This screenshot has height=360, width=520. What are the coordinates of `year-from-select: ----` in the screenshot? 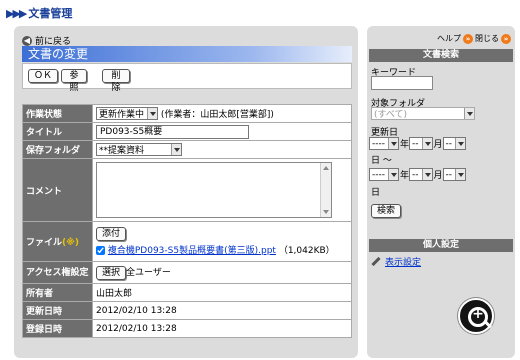 It's located at (384, 143).